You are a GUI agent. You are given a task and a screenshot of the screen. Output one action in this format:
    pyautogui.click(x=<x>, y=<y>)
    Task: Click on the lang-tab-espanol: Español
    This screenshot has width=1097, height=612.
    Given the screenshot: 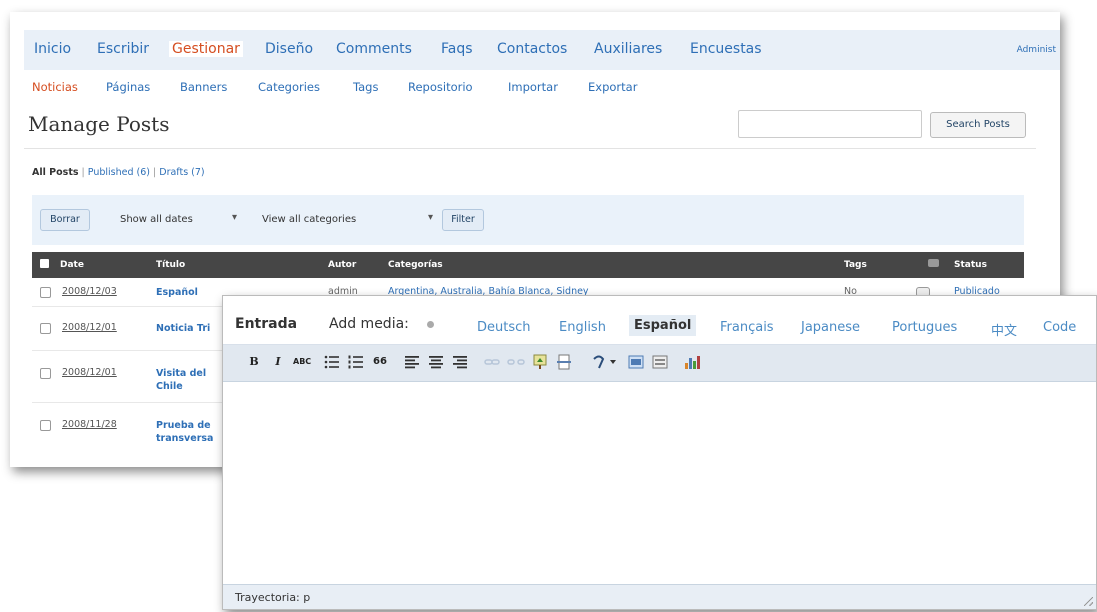 What is the action you would take?
    pyautogui.click(x=663, y=325)
    